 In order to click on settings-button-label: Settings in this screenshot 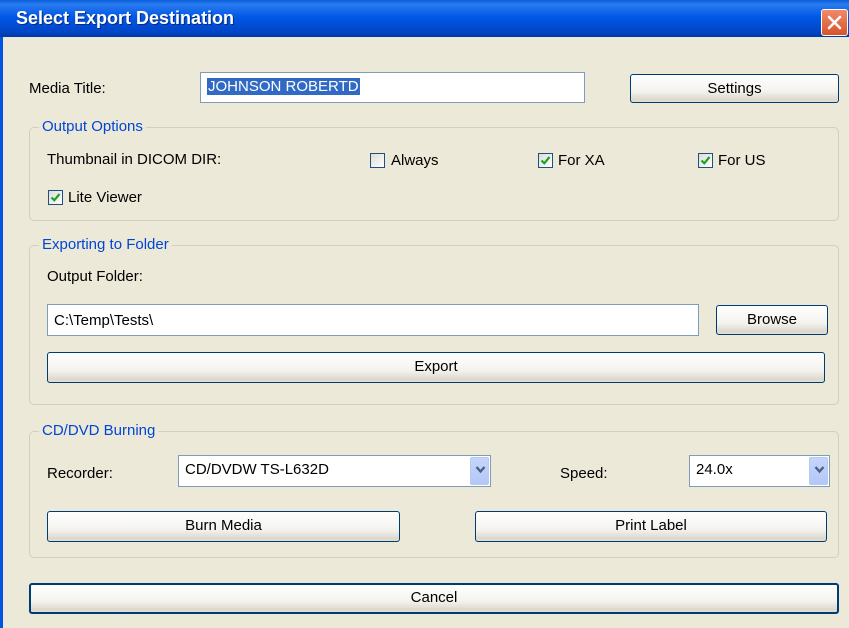, I will do `click(734, 88)`.